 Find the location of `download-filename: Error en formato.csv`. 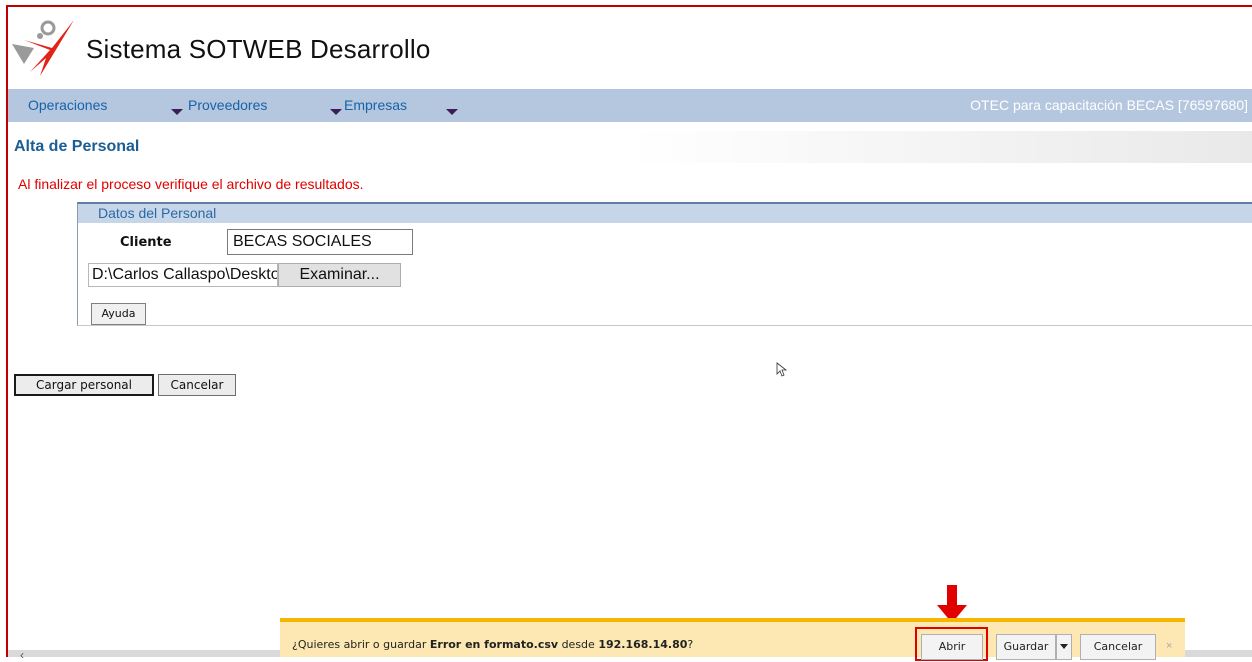

download-filename: Error en formato.csv is located at coordinates (494, 644).